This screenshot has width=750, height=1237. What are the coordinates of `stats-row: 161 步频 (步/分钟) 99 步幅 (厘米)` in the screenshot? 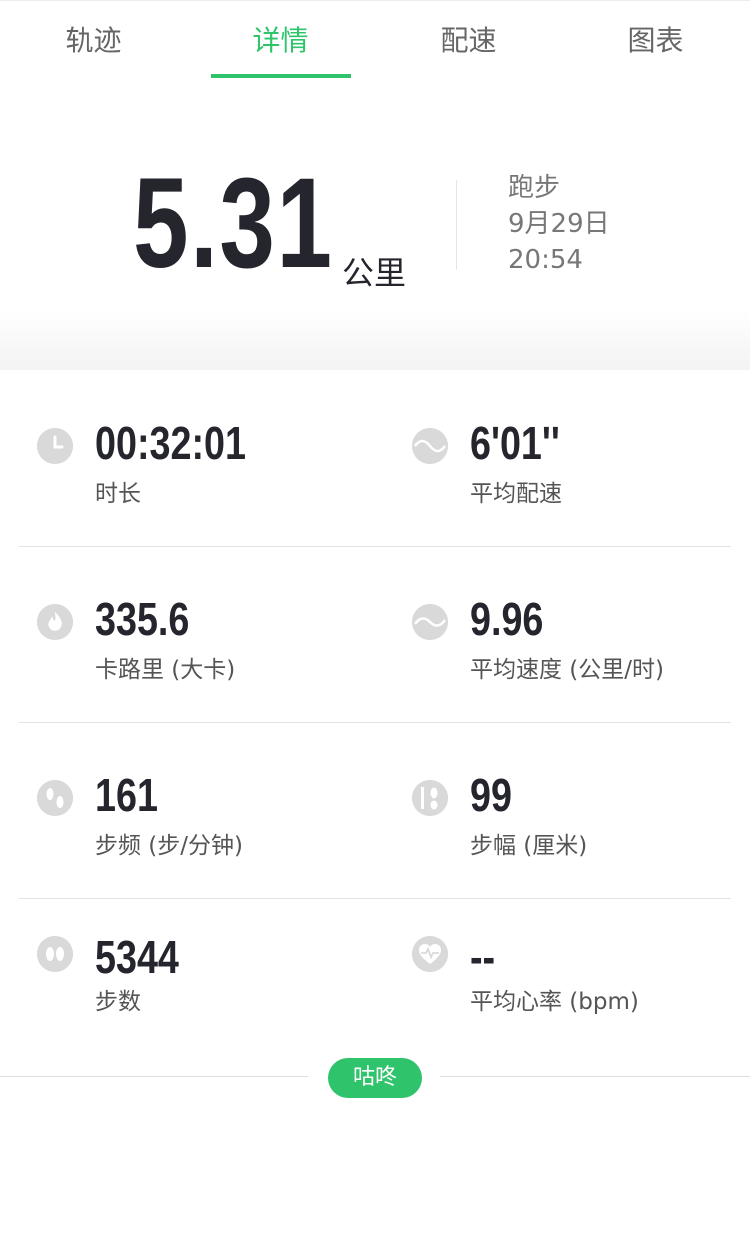 It's located at (375, 810).